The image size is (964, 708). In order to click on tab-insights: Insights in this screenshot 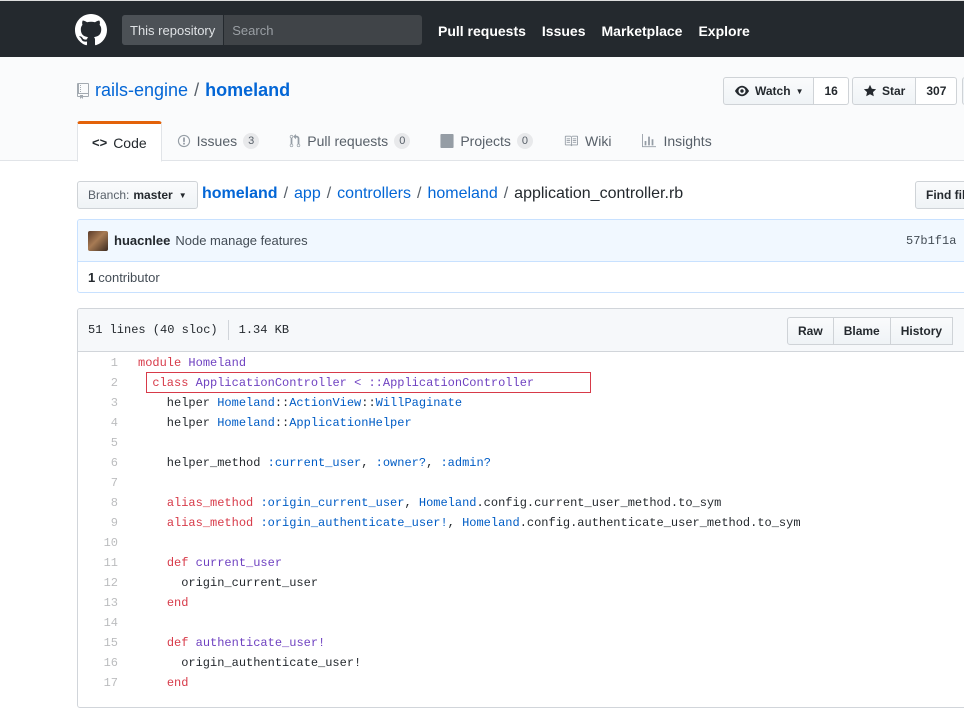, I will do `click(676, 141)`.